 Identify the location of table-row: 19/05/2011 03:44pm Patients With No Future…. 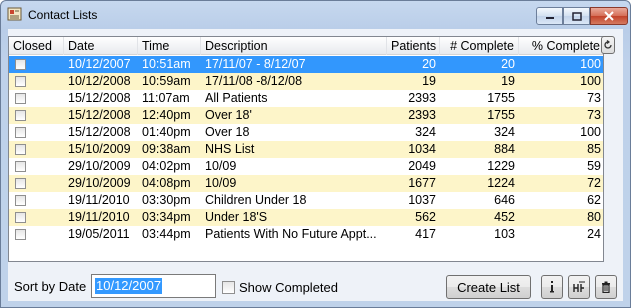
(306, 234).